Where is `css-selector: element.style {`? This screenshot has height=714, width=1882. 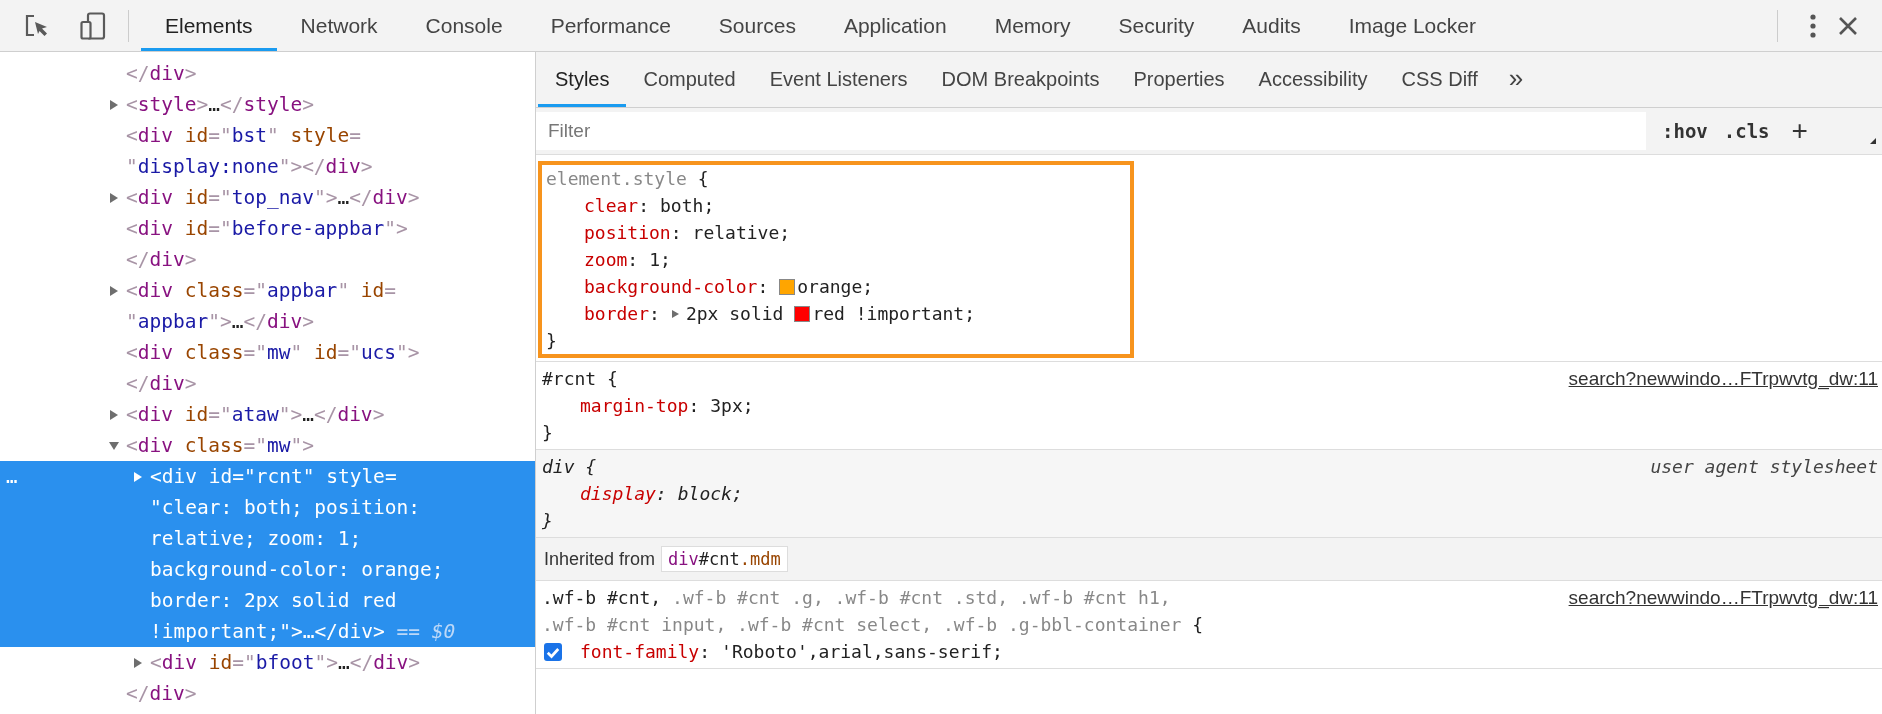
css-selector: element.style { is located at coordinates (627, 178).